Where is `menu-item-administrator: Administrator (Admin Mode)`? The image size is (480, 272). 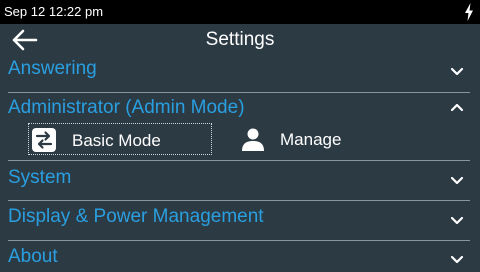
menu-item-administrator: Administrator (Admin Mode) is located at coordinates (240, 108).